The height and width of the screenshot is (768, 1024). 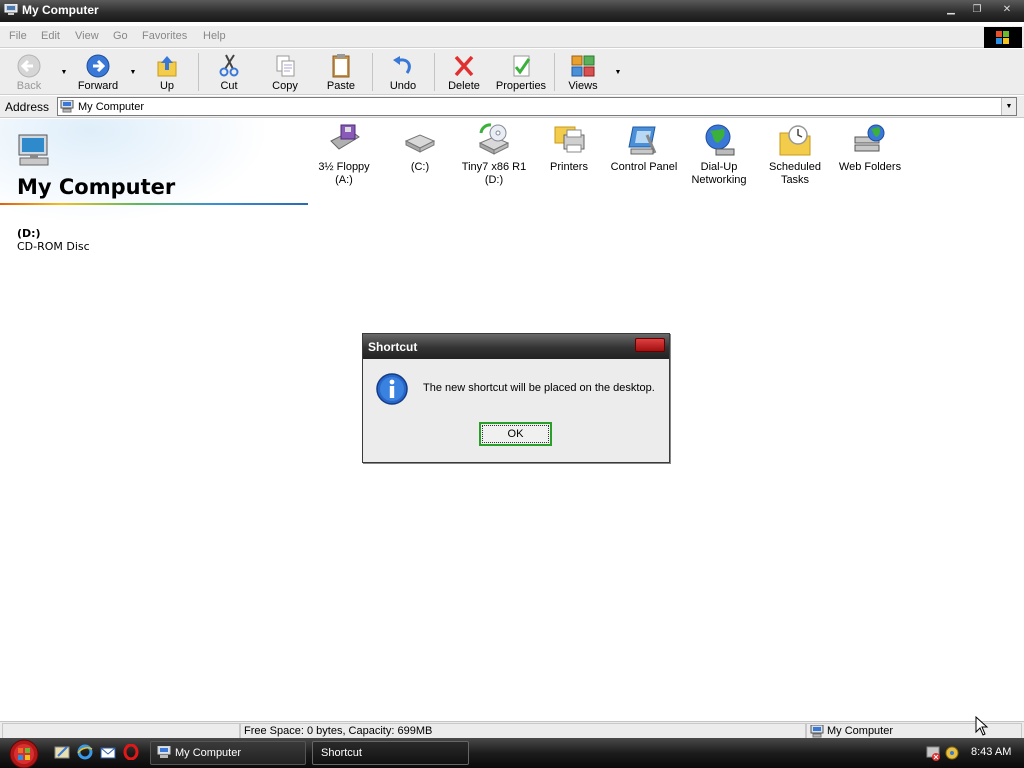 I want to click on properties-button: Properties, so click(x=521, y=72).